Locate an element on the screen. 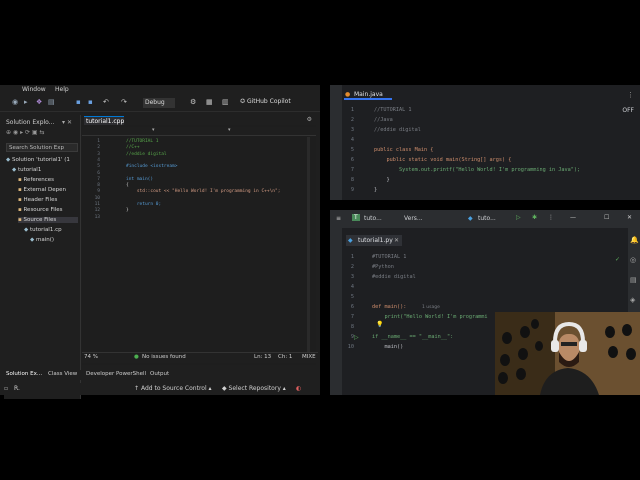 The image size is (640, 480). tool2-icon: ▥ is located at coordinates (225, 102).